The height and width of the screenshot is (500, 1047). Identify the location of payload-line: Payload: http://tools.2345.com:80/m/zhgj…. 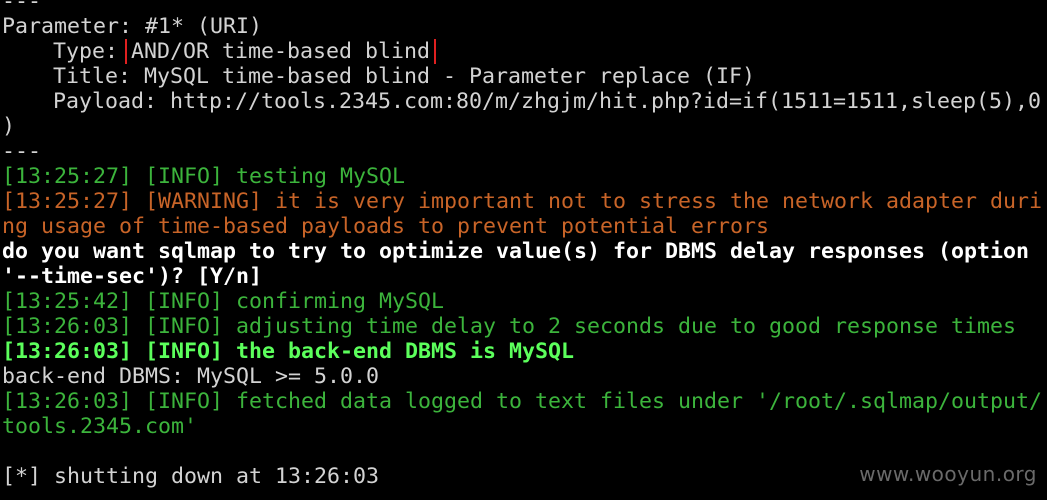
(547, 101).